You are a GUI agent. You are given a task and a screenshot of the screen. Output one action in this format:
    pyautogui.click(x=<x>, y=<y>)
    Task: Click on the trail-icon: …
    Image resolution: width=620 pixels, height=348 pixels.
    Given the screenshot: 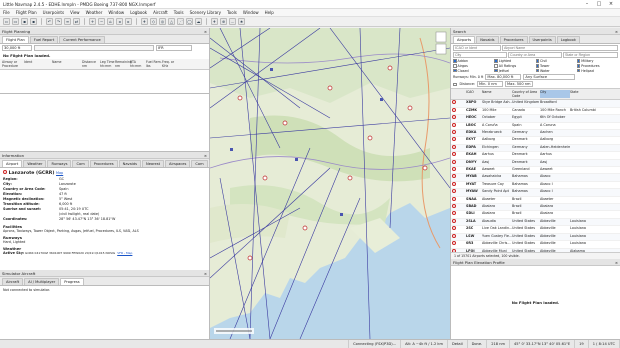 What is the action you would take?
    pyautogui.click(x=232, y=21)
    